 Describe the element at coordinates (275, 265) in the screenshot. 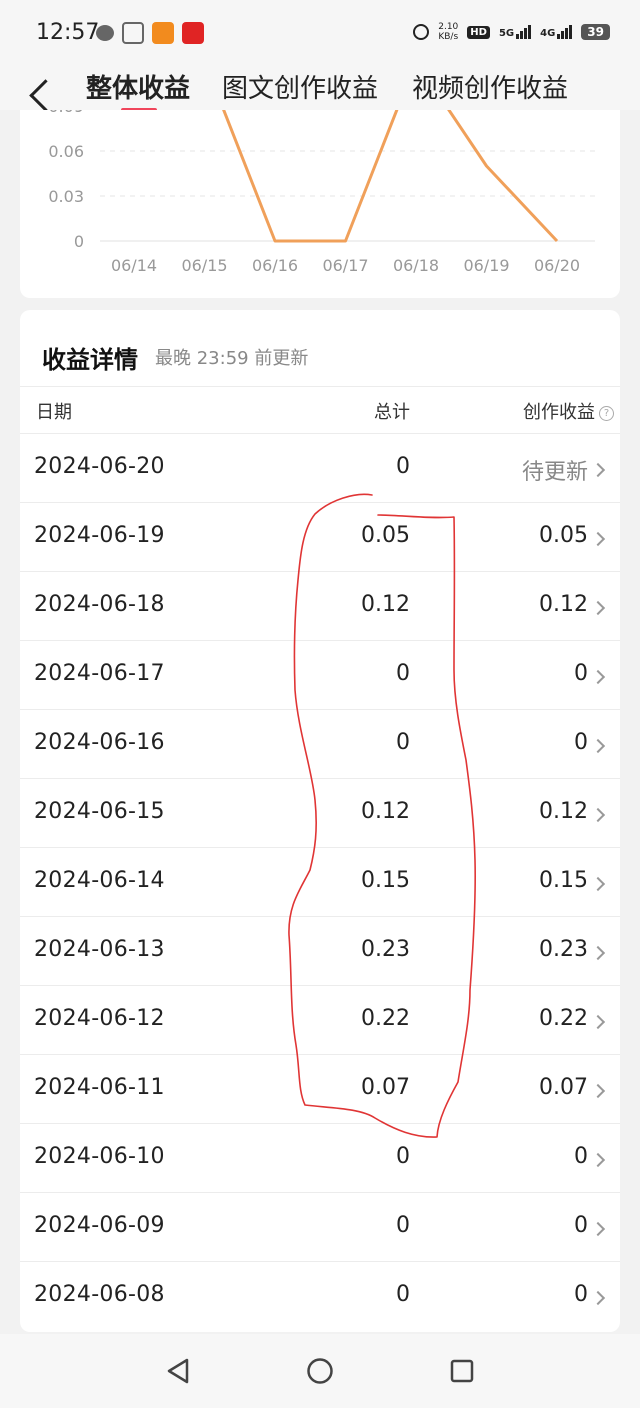

I see `x-tick-label: 06/16` at that location.